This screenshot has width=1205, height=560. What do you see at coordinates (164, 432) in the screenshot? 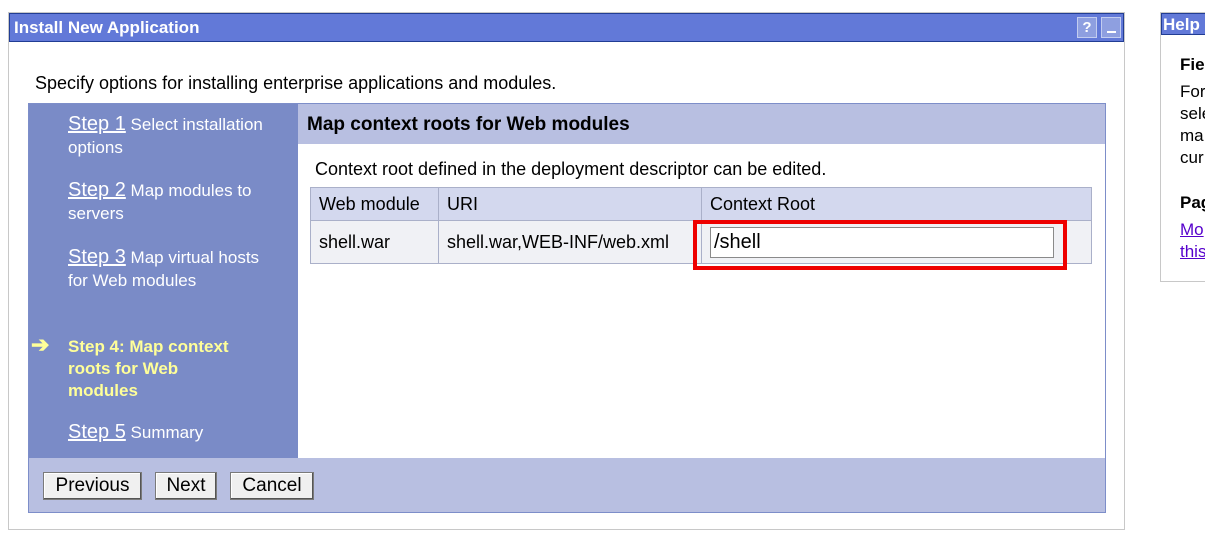
I see `step-5-label: Summary` at bounding box center [164, 432].